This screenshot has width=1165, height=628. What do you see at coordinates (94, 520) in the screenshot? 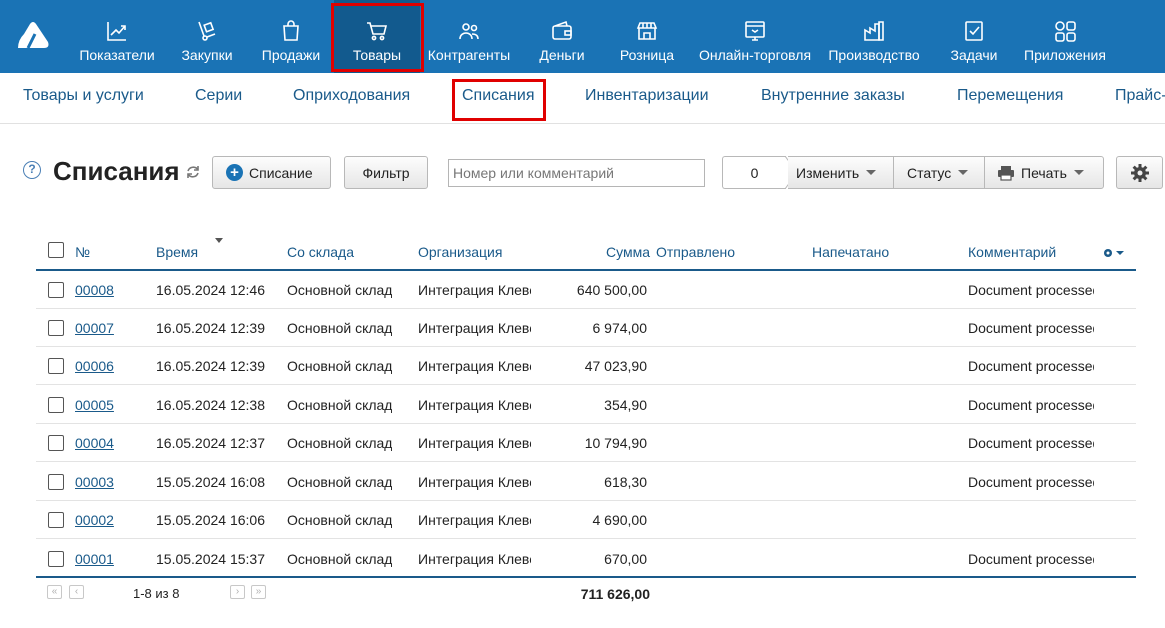
I see `row-number-link: 00002` at bounding box center [94, 520].